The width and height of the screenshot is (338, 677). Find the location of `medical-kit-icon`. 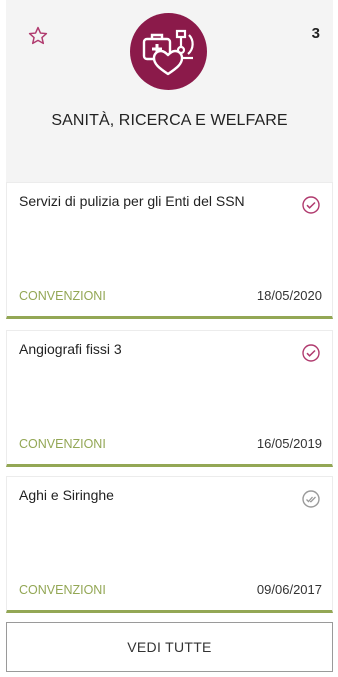

medical-kit-icon is located at coordinates (168, 52).